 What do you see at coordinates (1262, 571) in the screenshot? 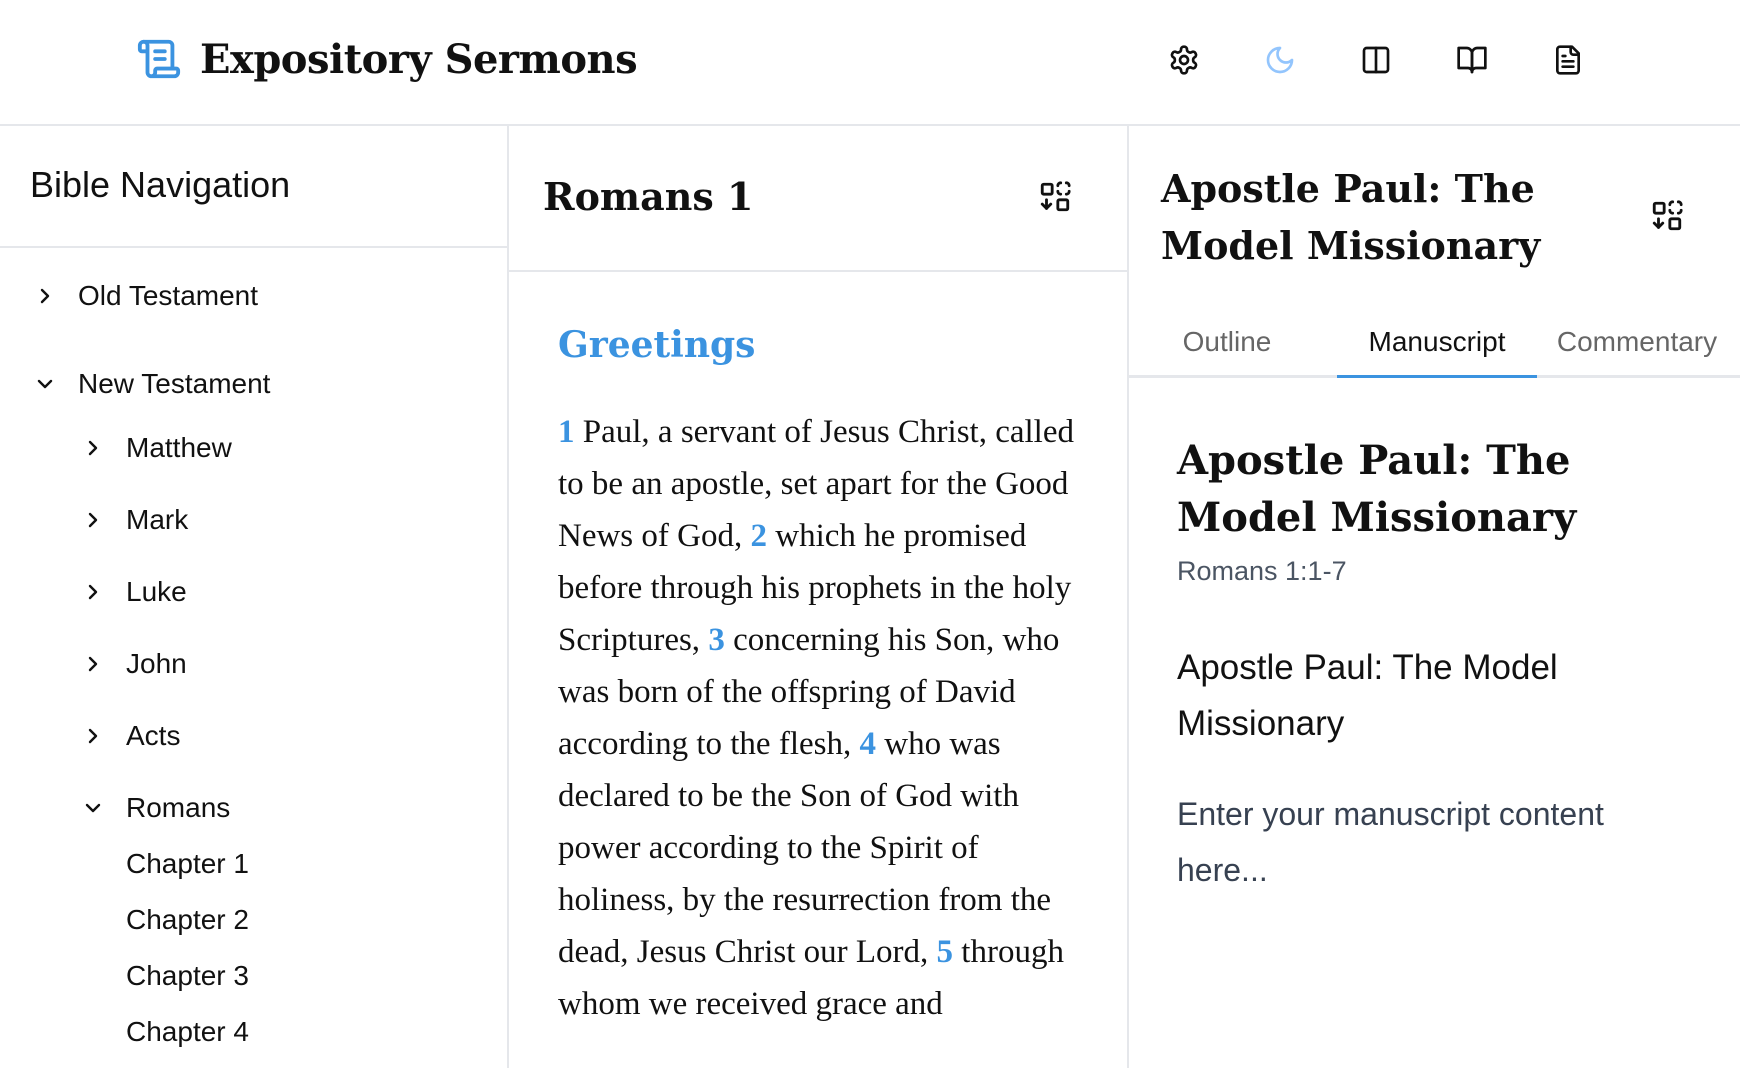
I see `manuscript-reference: Romans 1:1-7` at bounding box center [1262, 571].